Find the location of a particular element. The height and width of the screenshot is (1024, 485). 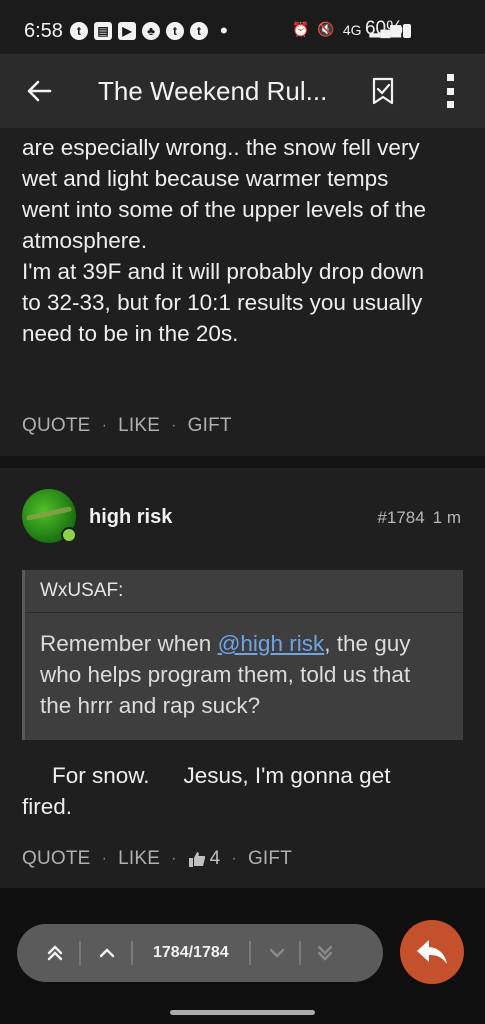

home-indicator is located at coordinates (242, 1012).